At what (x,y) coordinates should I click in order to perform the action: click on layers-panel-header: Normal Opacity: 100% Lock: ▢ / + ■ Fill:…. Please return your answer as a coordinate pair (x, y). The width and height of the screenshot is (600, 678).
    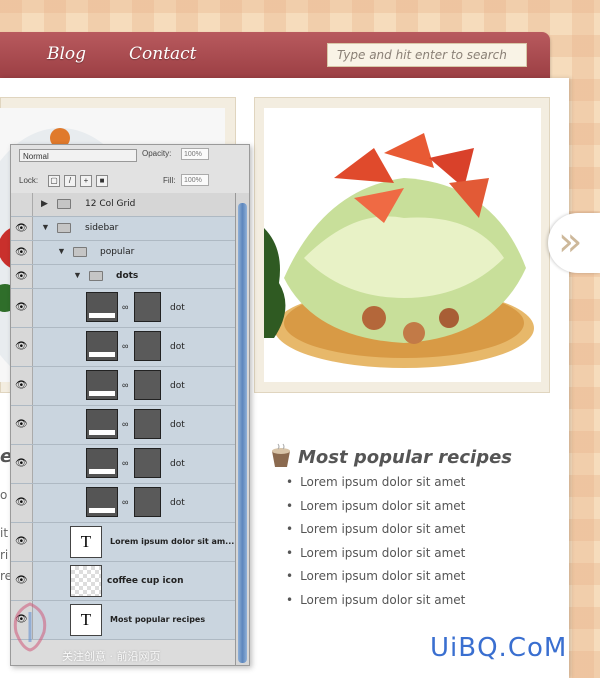
    Looking at the image, I should click on (130, 169).